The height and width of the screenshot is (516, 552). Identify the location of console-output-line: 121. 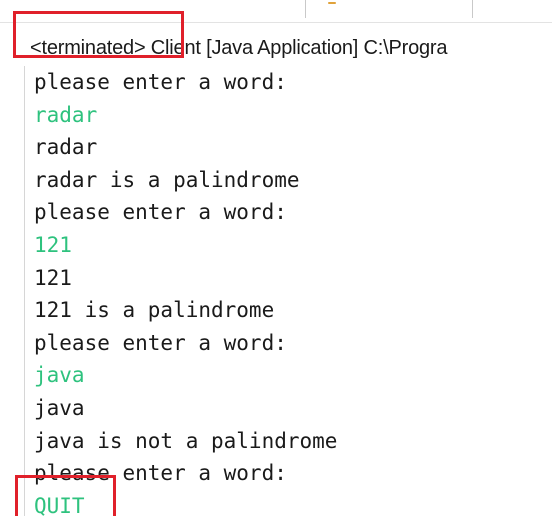
(53, 277).